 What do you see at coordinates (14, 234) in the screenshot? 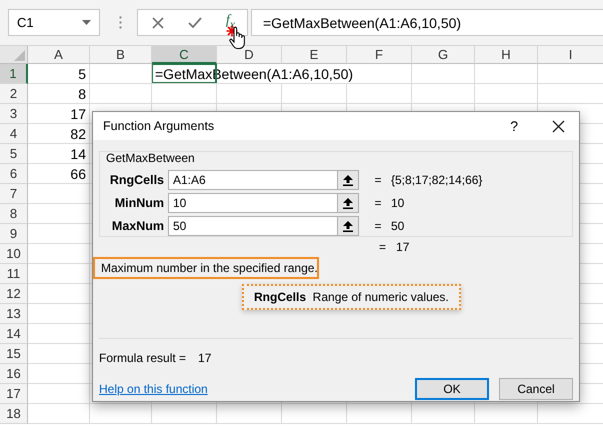
I see `row-header: 9` at bounding box center [14, 234].